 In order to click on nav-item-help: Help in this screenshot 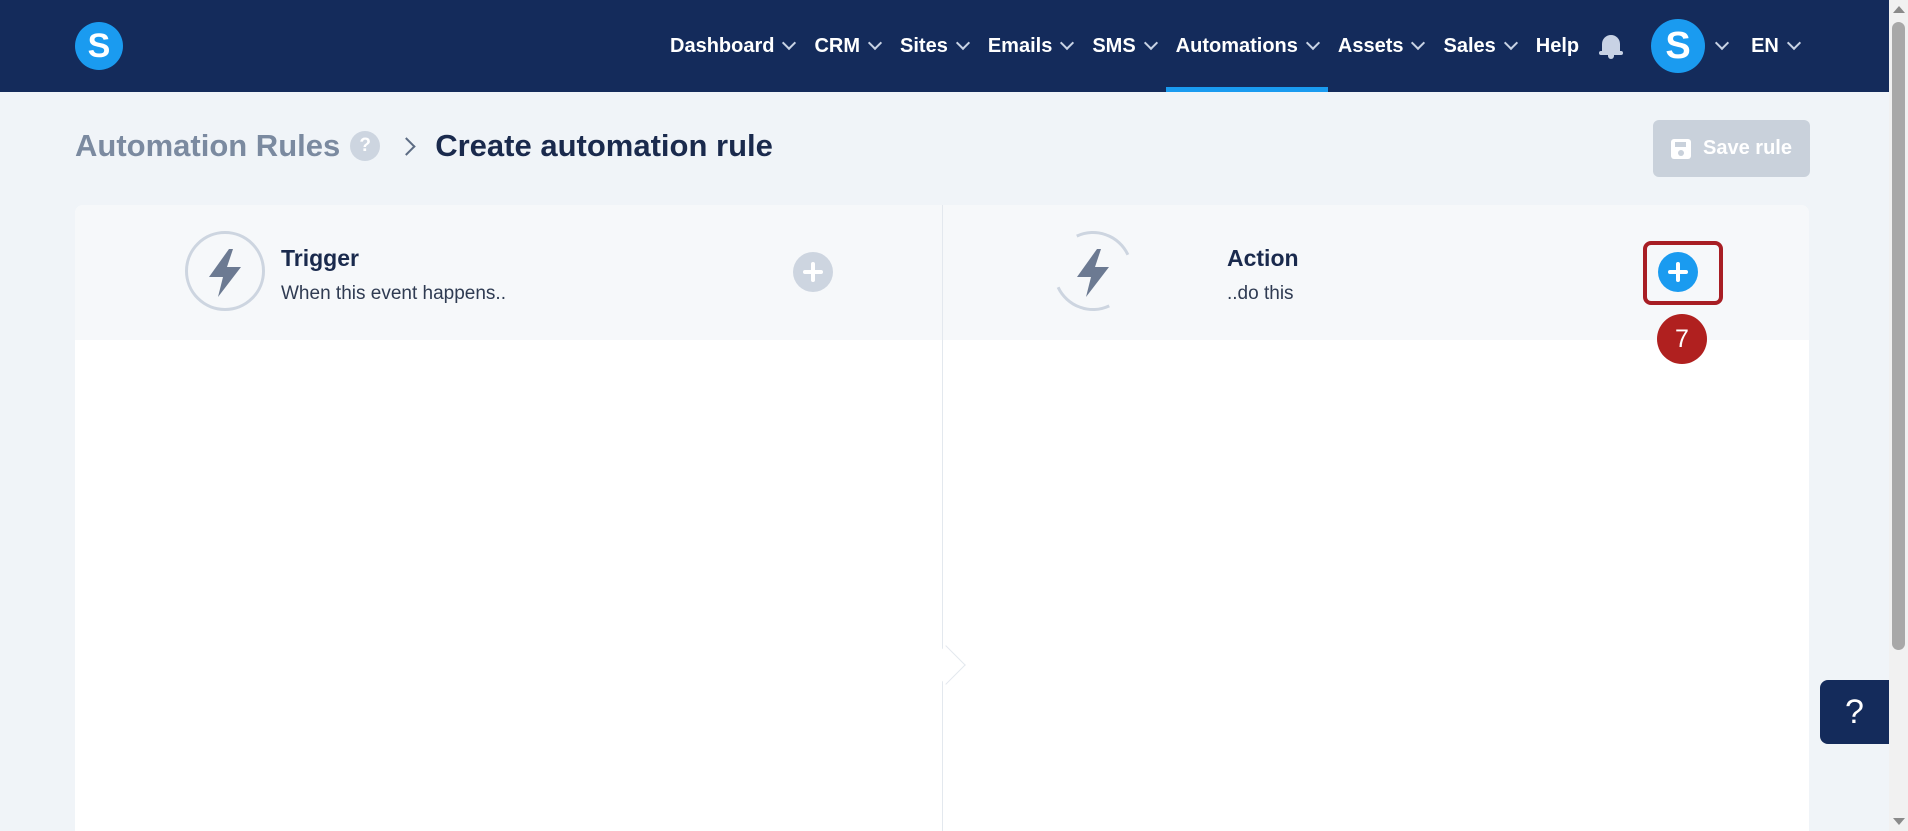, I will do `click(1557, 46)`.